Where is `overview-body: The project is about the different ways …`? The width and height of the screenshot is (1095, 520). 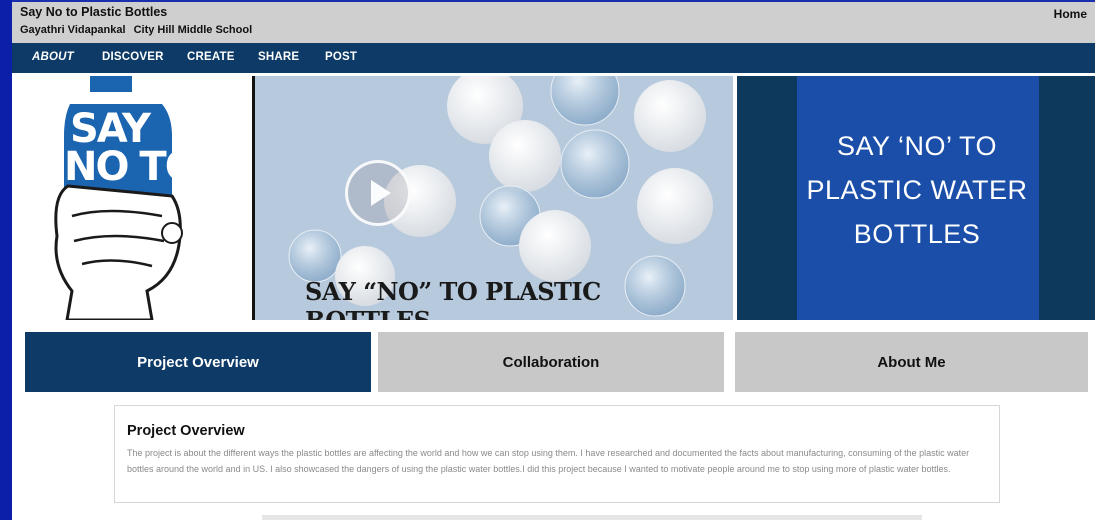 overview-body: The project is about the different ways … is located at coordinates (548, 461).